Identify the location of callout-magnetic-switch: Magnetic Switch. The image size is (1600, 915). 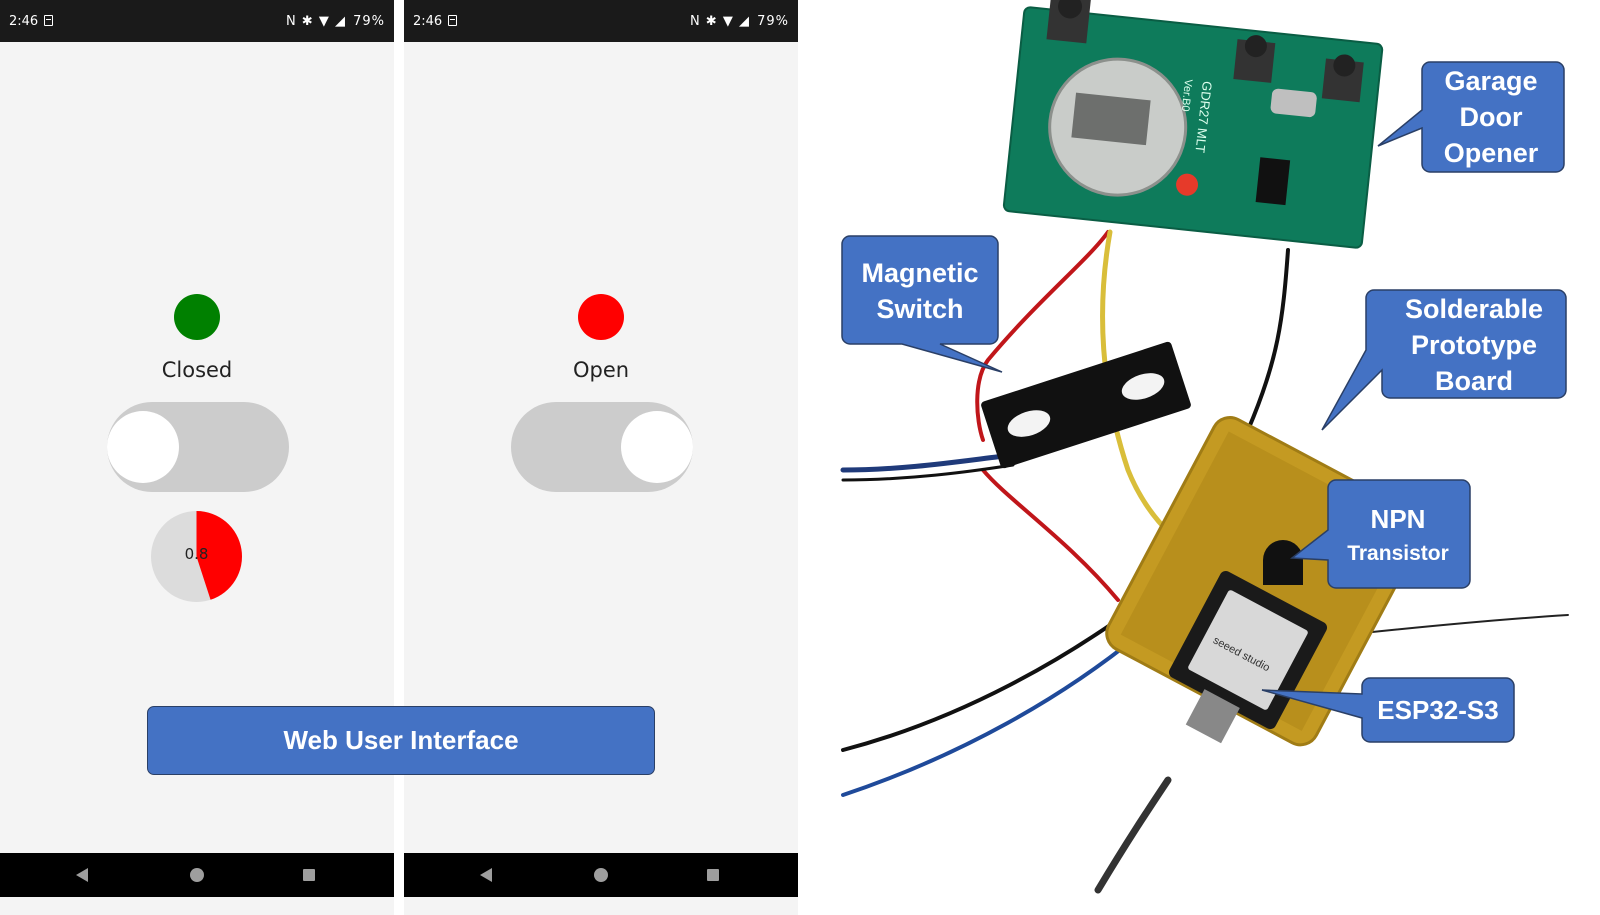
(922, 304).